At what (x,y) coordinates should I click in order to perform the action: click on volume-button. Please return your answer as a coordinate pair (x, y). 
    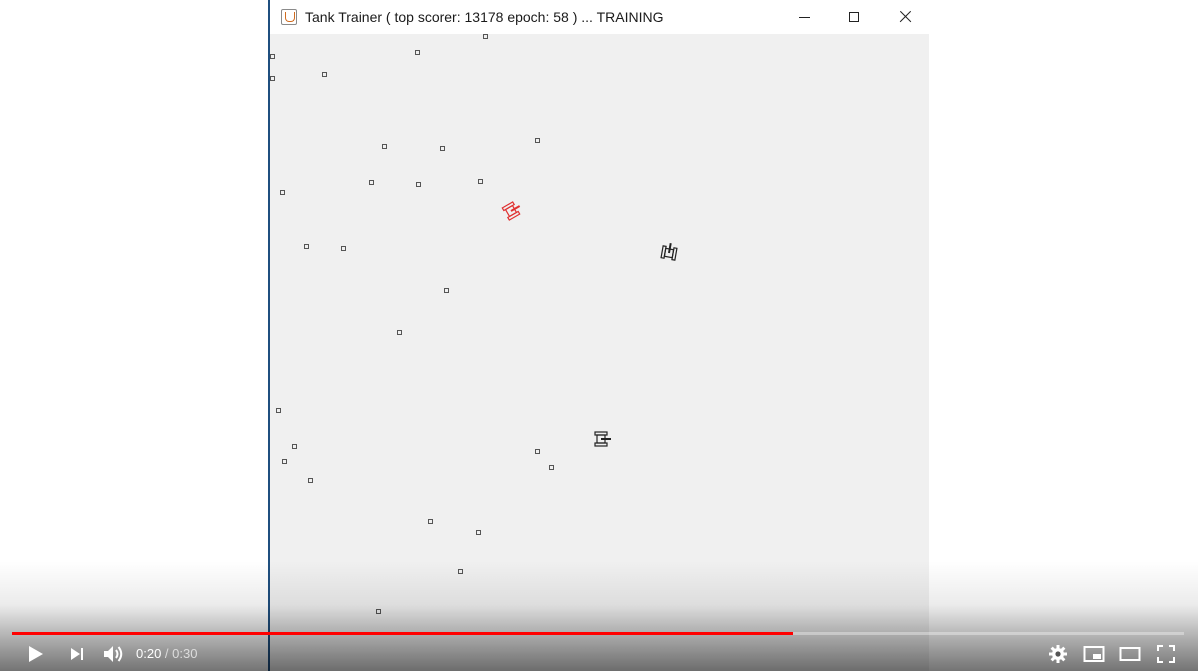
    Looking at the image, I should click on (113, 654).